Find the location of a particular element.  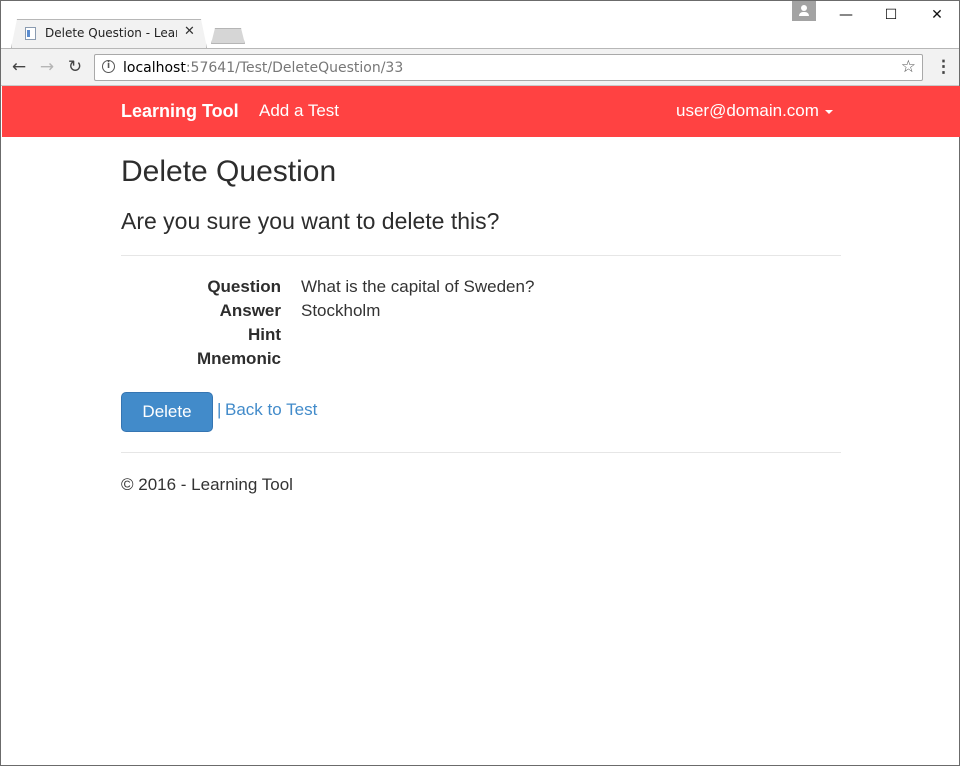

maximize-button: ☐ is located at coordinates (891, 15).